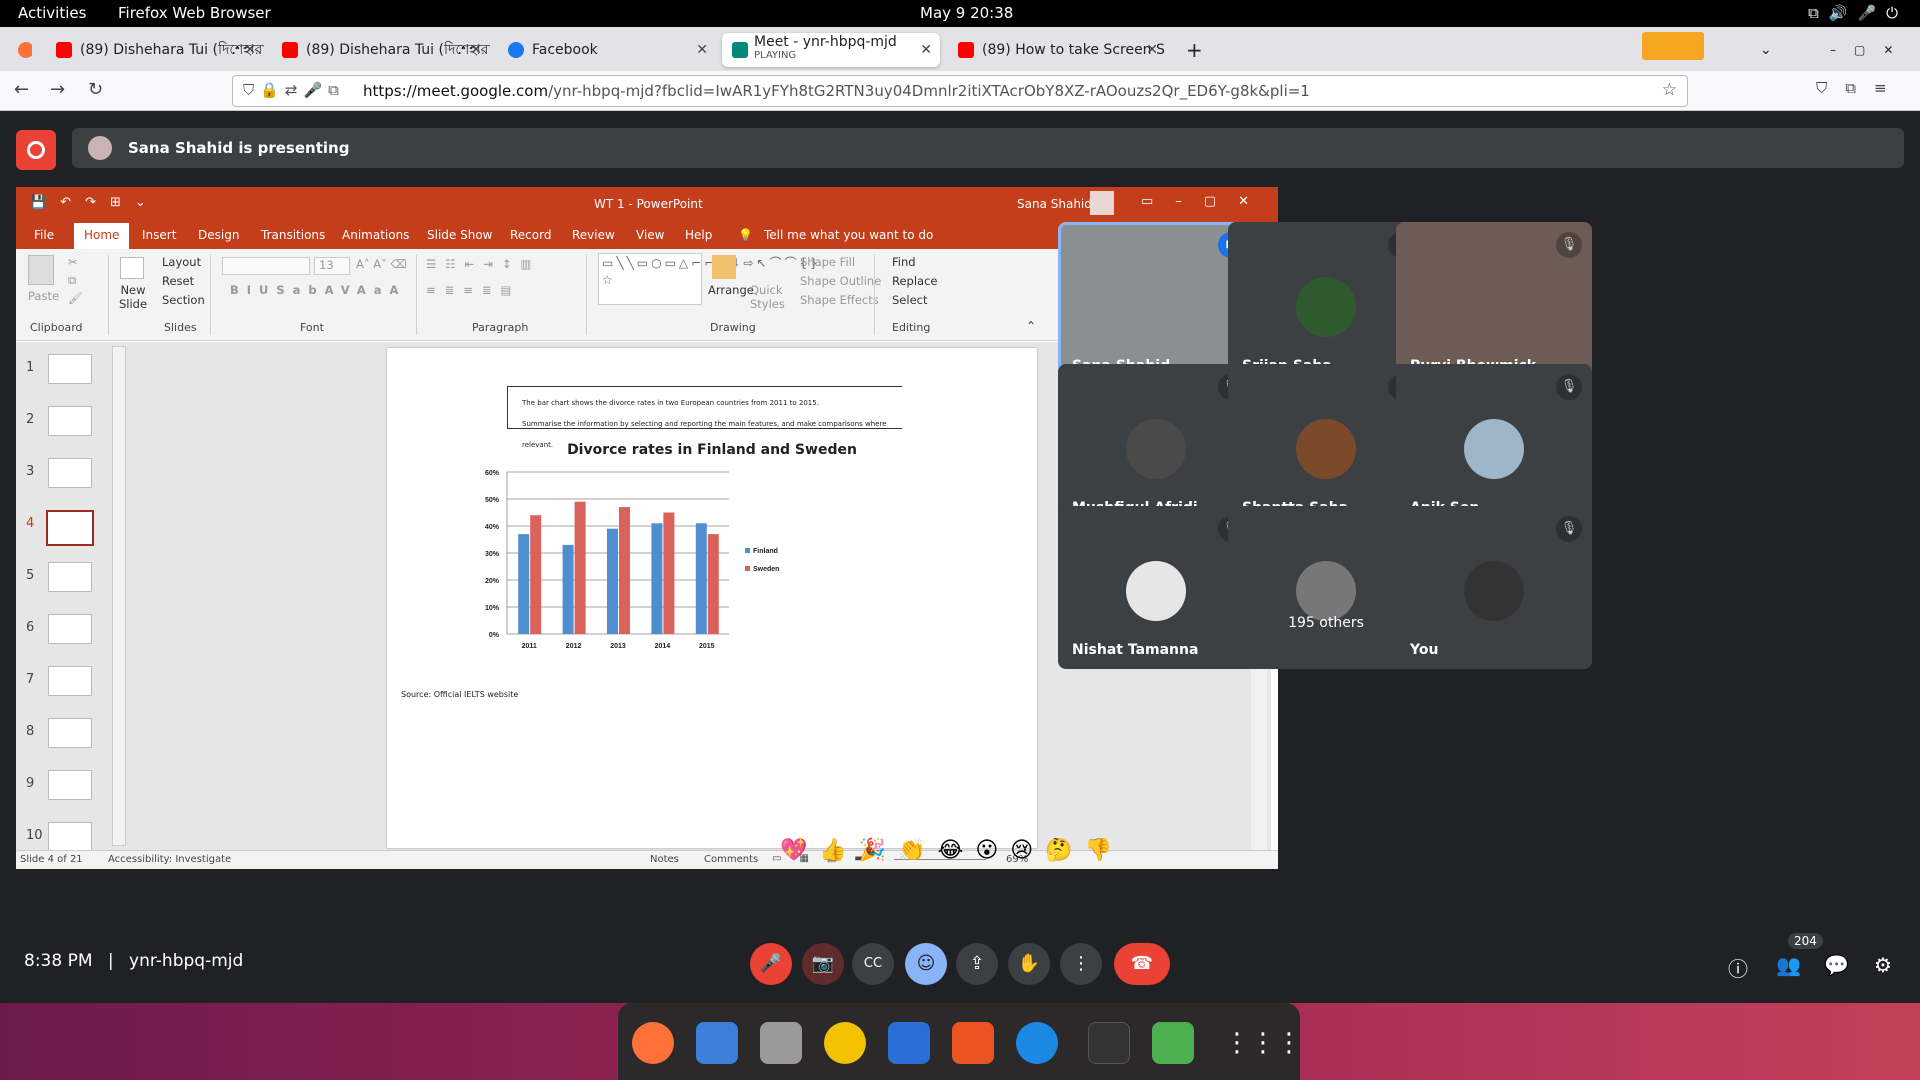 The image size is (1920, 1080). What do you see at coordinates (95, 202) in the screenshot?
I see `quick-access-icons: 💾↶↷⊞⌄` at bounding box center [95, 202].